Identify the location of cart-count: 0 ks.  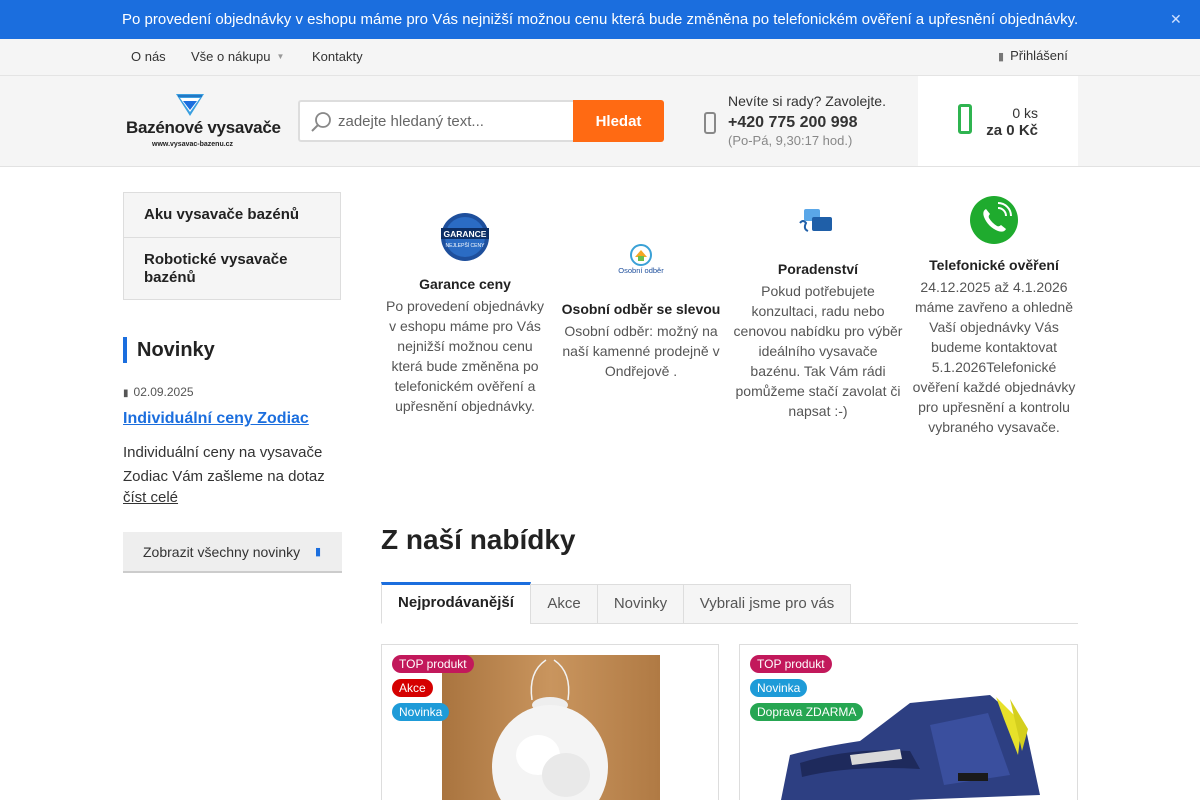
(1025, 113).